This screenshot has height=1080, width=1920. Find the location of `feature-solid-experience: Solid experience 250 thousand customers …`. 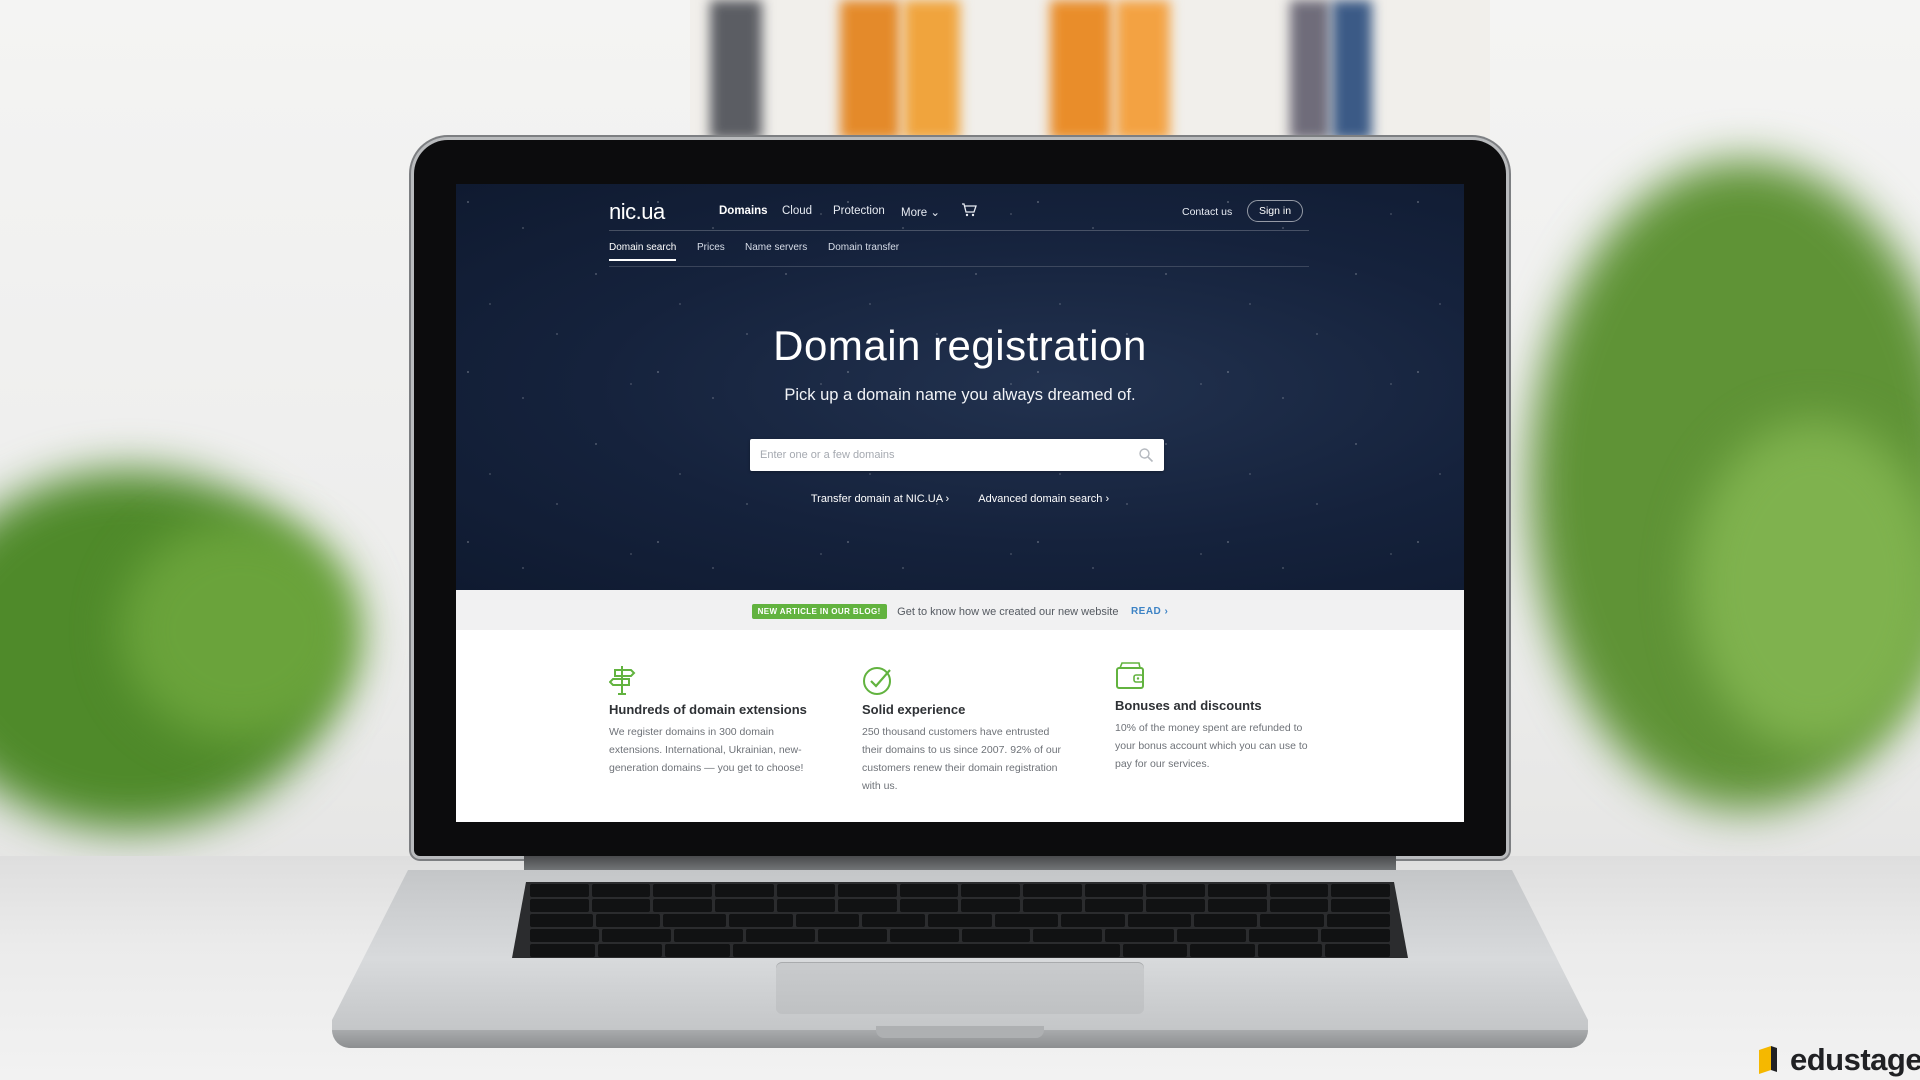

feature-solid-experience: Solid experience 250 thousand customers … is located at coordinates (962, 729).